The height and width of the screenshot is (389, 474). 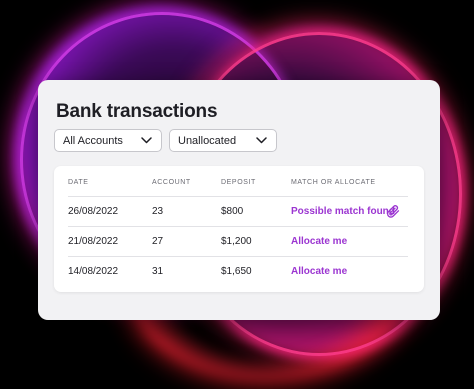 I want to click on row-date: 14/08/2022, so click(x=93, y=271).